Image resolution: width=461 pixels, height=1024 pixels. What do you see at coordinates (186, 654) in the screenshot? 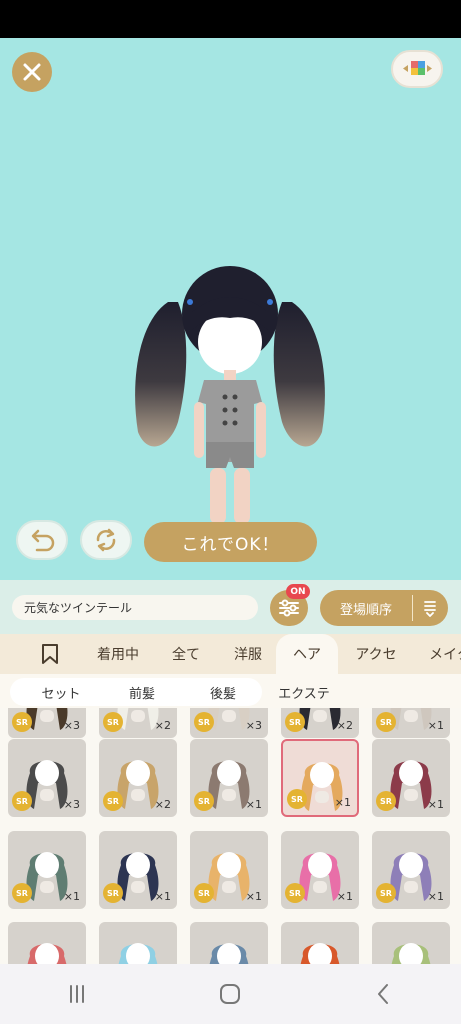
I see `tab-all: 全て` at bounding box center [186, 654].